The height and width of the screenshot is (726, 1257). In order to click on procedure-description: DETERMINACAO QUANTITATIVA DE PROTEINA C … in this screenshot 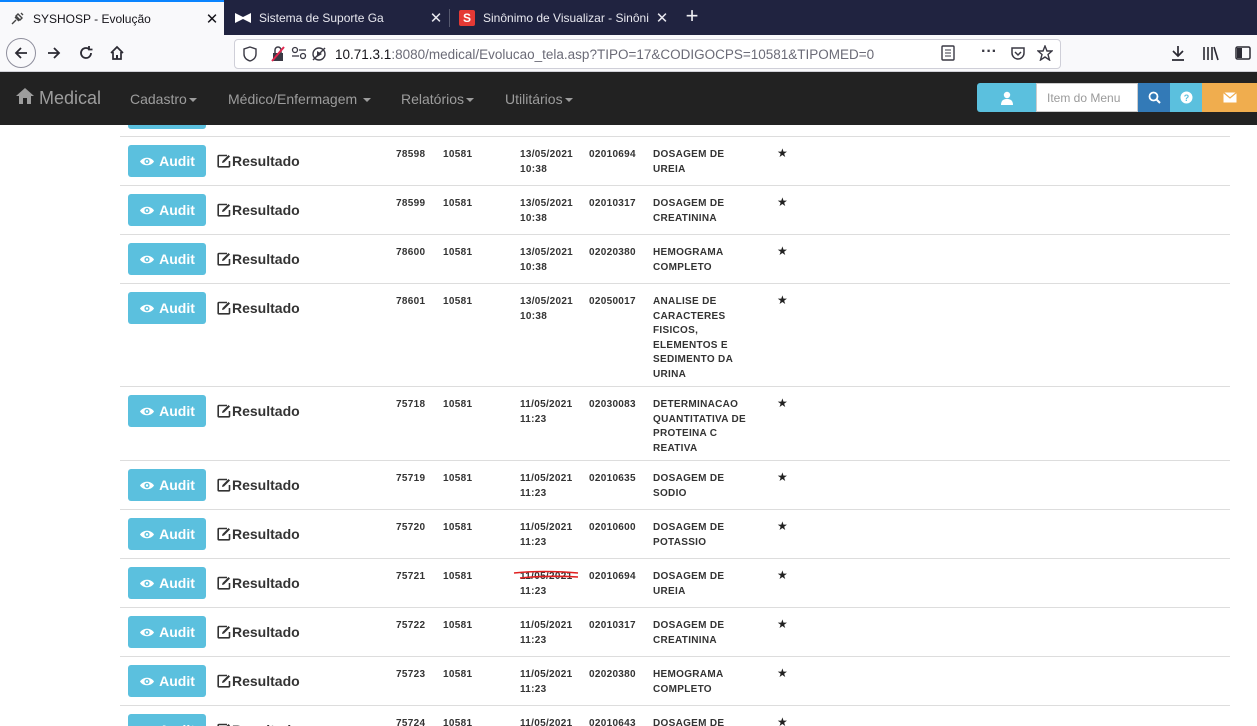, I will do `click(700, 426)`.